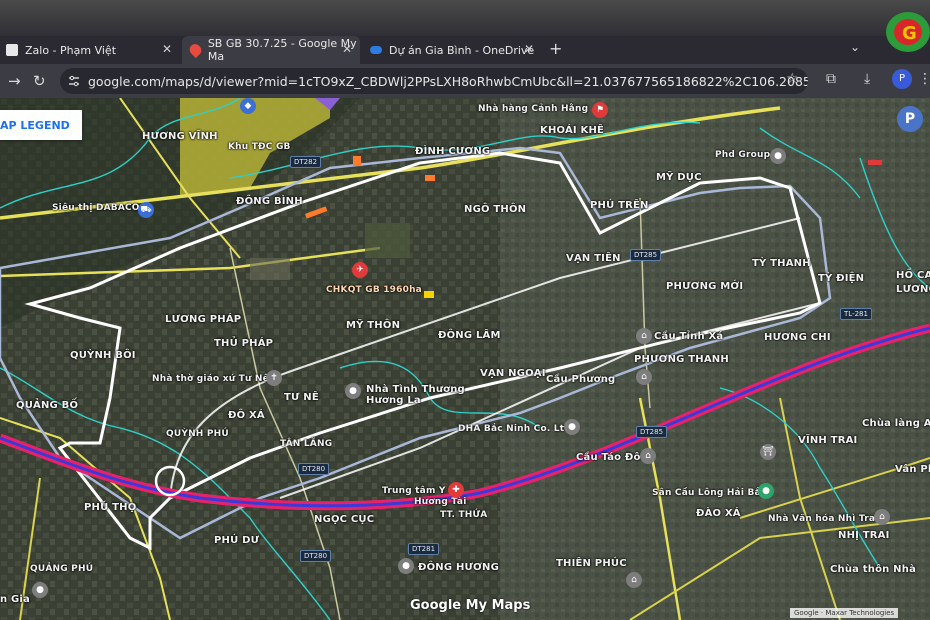  Describe the element at coordinates (470, 605) in the screenshot. I see `google-my-maps-logo: Google My Maps` at that location.